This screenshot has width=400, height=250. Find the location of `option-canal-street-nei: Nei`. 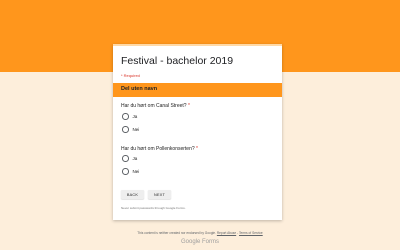

option-canal-street-nei: Nei is located at coordinates (130, 129).